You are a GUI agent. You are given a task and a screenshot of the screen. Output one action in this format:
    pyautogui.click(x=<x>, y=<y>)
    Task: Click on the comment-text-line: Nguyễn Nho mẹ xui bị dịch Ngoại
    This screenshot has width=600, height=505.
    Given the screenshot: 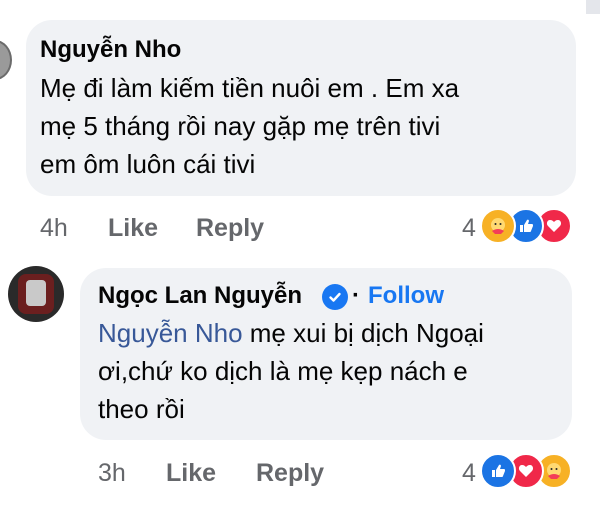 What is the action you would take?
    pyautogui.click(x=291, y=333)
    